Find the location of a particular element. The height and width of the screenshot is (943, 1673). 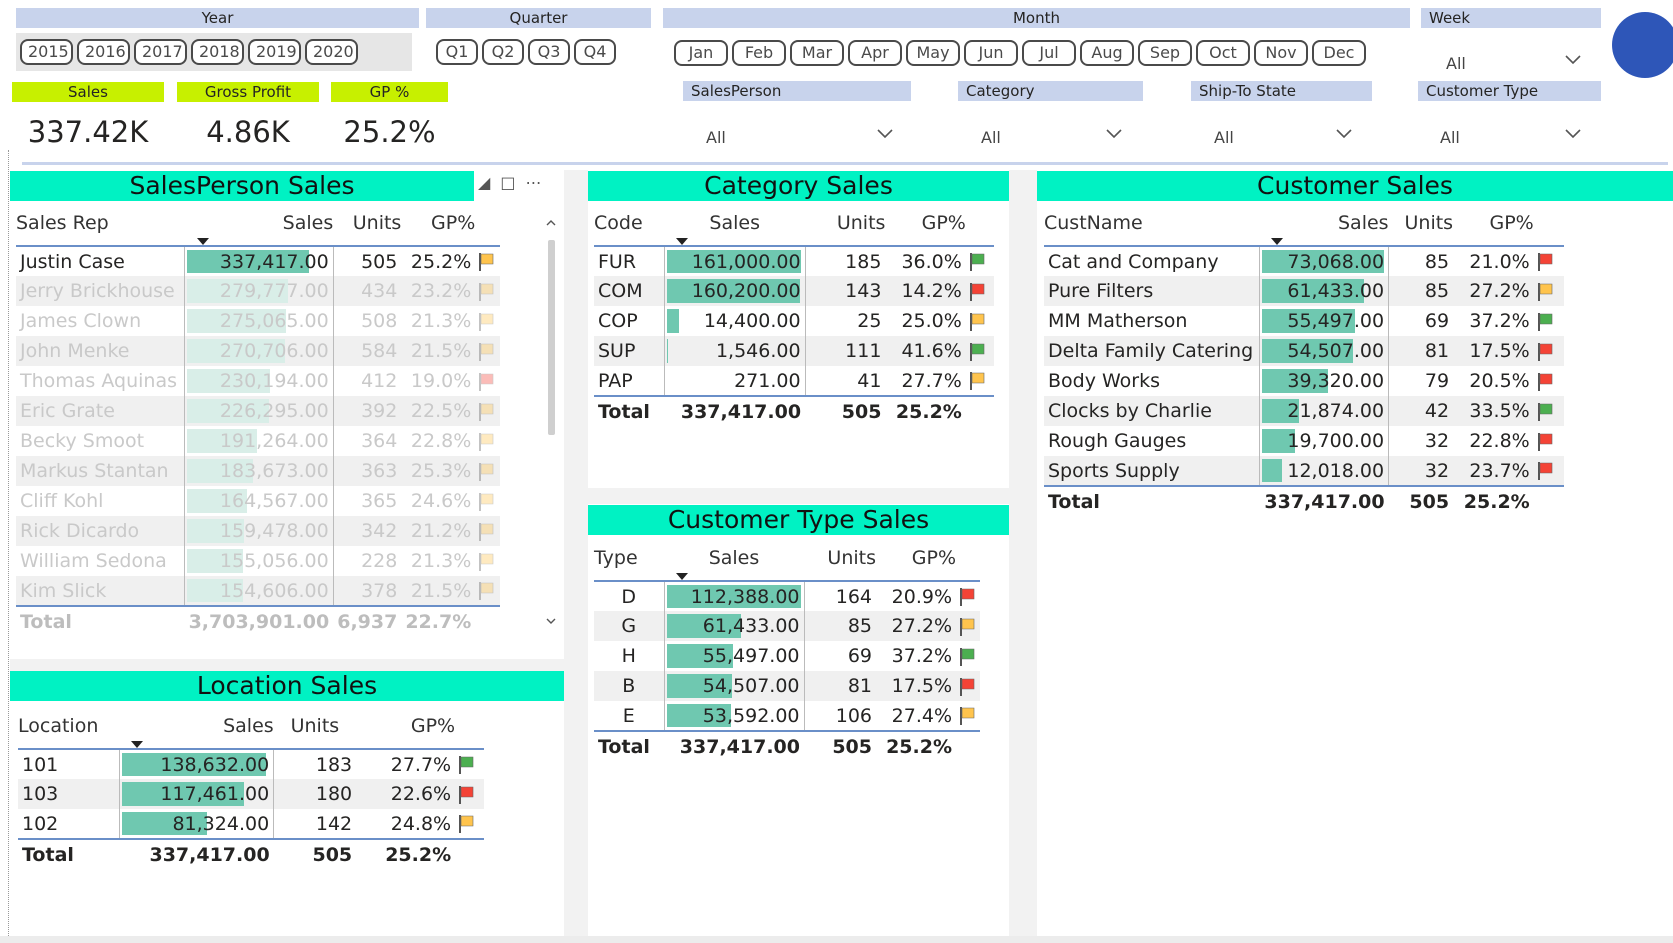

scroll-down-icon is located at coordinates (551, 621).